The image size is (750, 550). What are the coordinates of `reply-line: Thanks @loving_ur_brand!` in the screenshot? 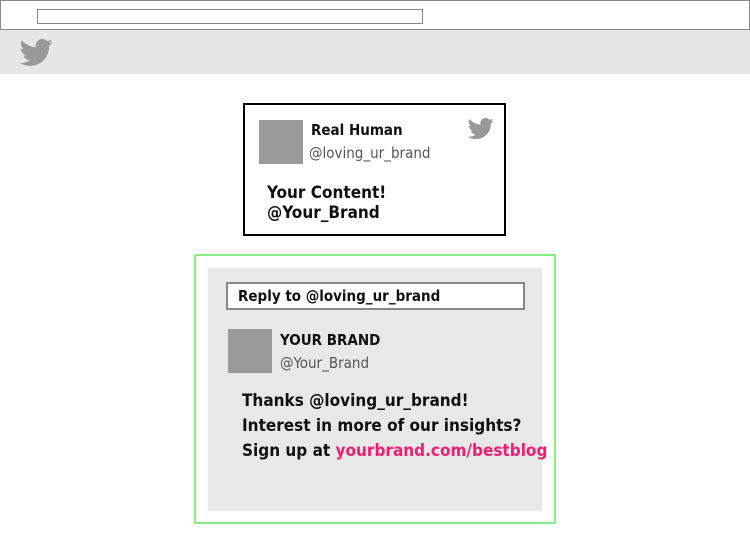 It's located at (355, 401).